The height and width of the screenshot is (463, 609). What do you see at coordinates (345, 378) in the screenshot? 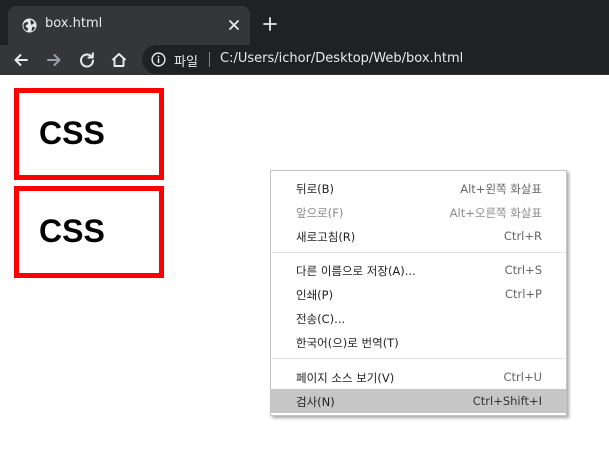
I see `menu-item-label: 페이지 소스 보기(V)` at bounding box center [345, 378].